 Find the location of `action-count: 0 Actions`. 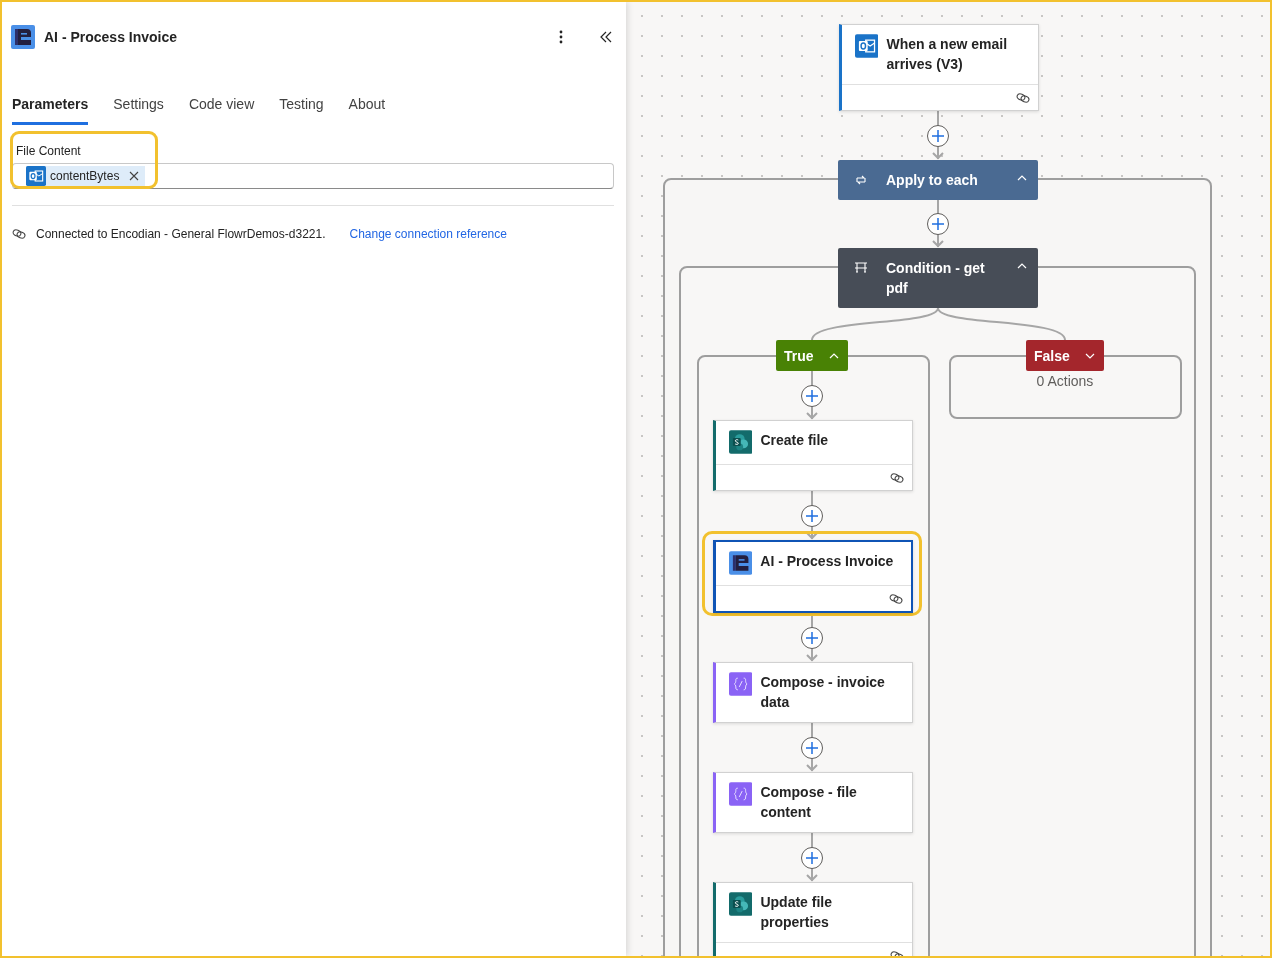

action-count: 0 Actions is located at coordinates (1065, 381).